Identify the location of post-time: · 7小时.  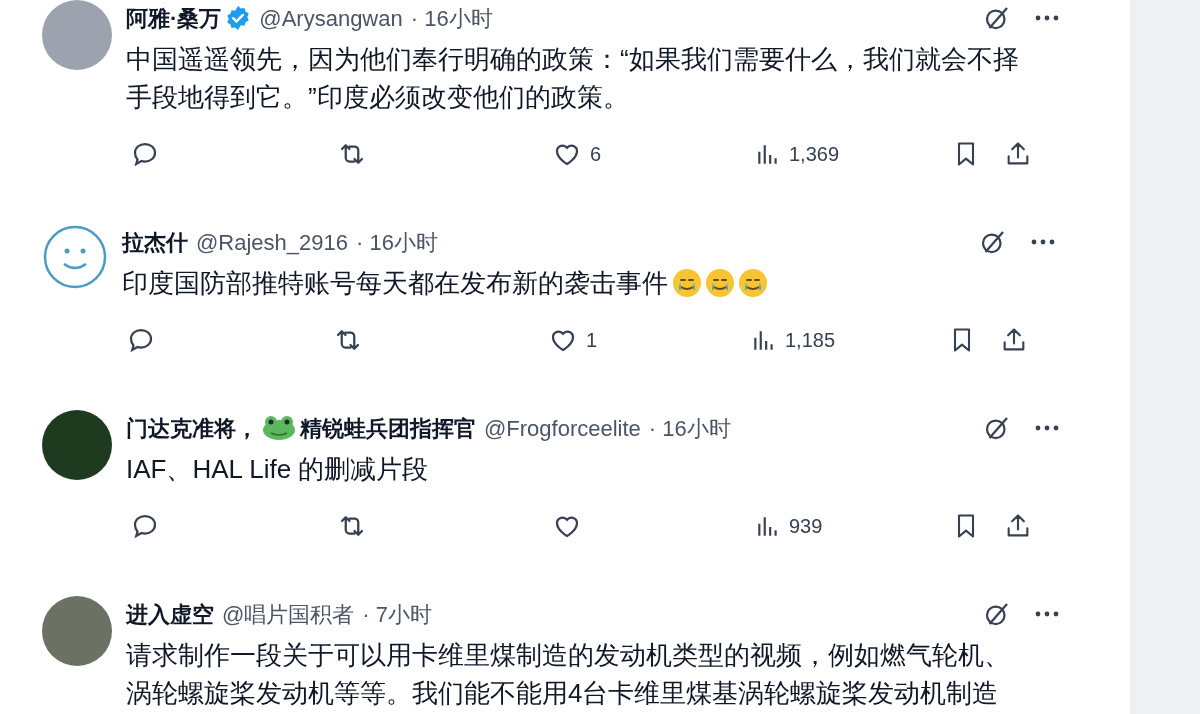
(397, 614).